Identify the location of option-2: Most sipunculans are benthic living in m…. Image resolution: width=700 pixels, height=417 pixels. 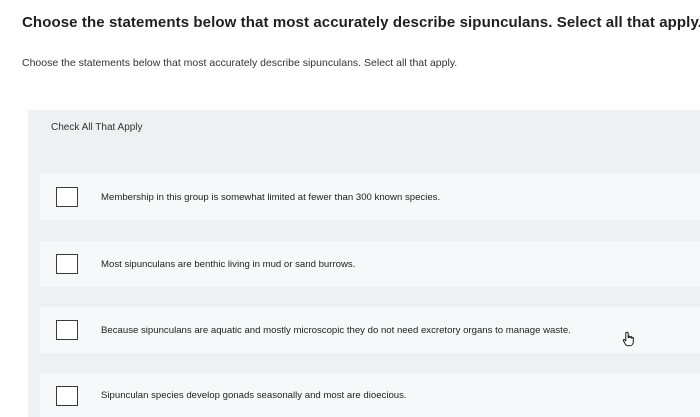
(370, 264).